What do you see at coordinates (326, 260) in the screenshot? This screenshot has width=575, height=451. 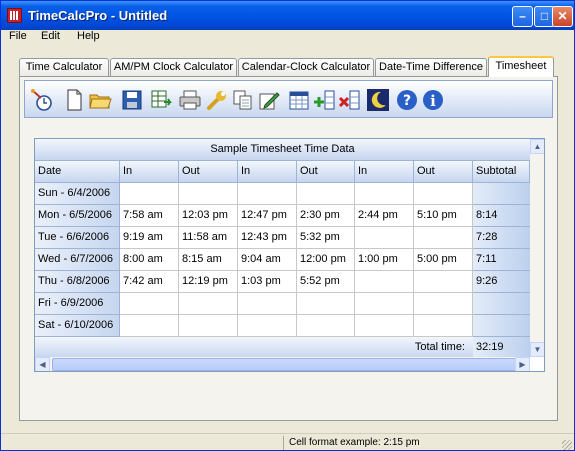 I see `time-cell: 12:00 pm` at bounding box center [326, 260].